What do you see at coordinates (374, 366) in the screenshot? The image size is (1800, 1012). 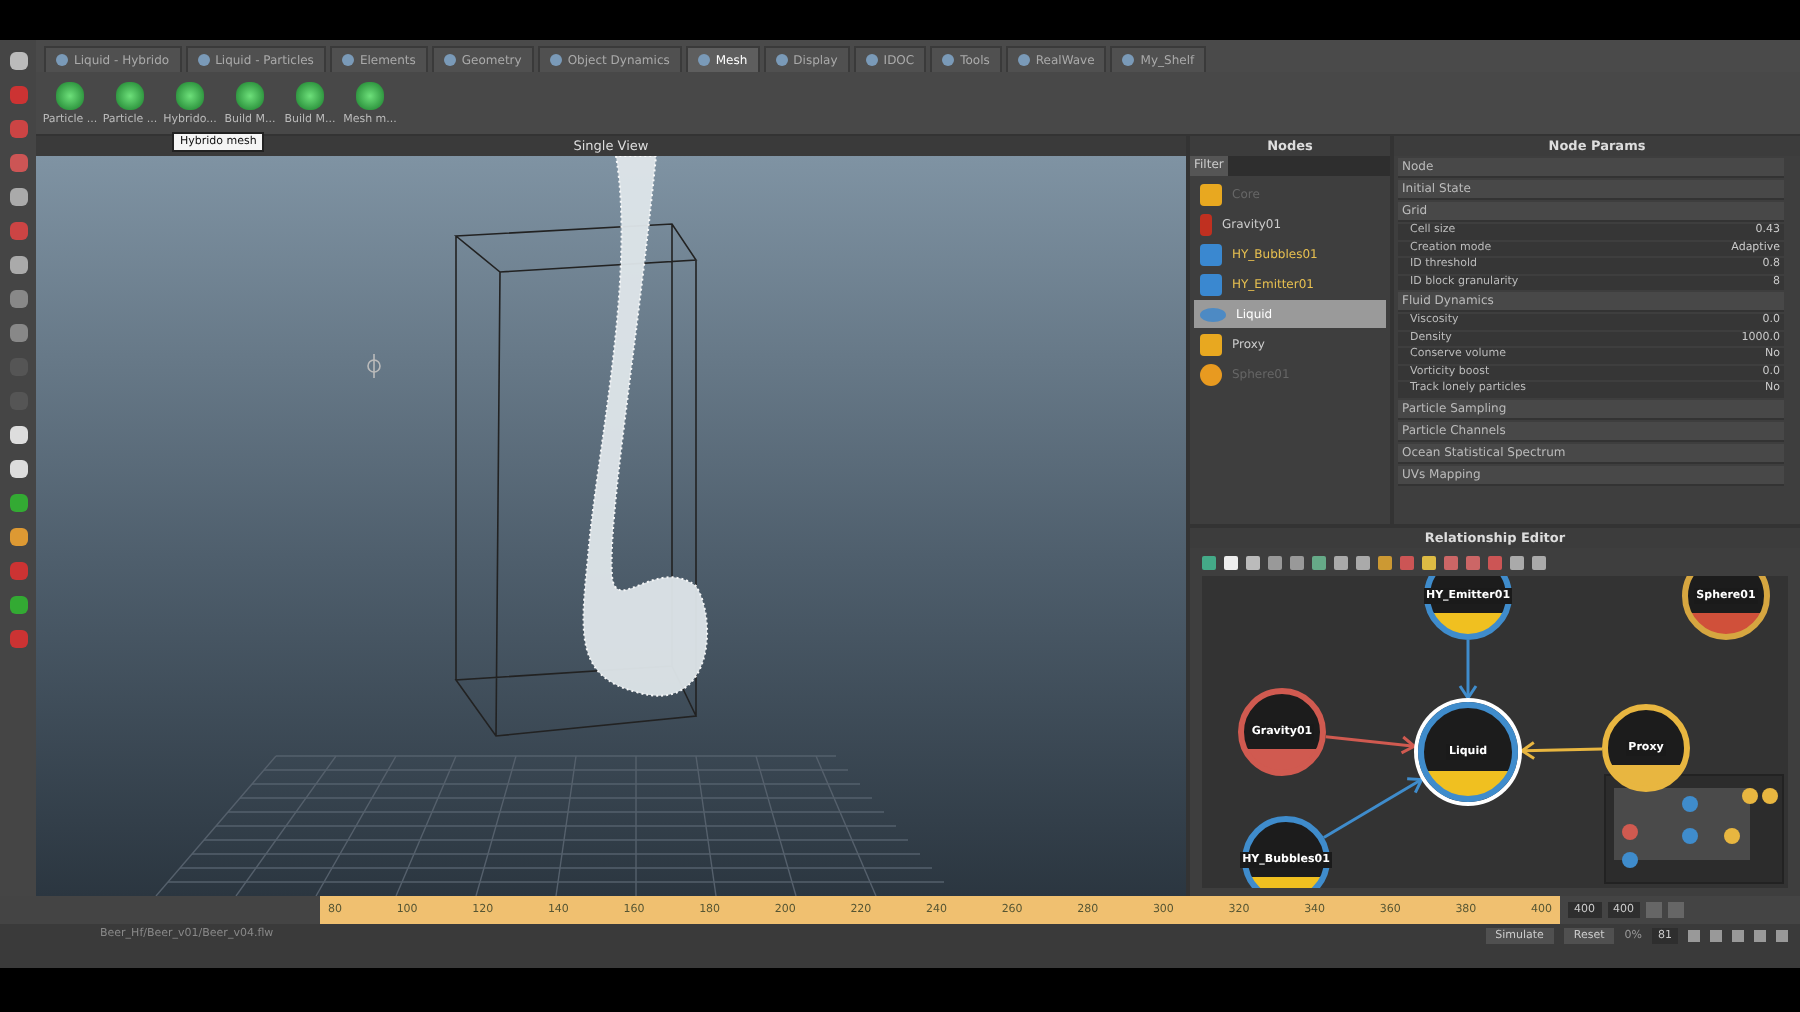 I see `crosshair-icon` at bounding box center [374, 366].